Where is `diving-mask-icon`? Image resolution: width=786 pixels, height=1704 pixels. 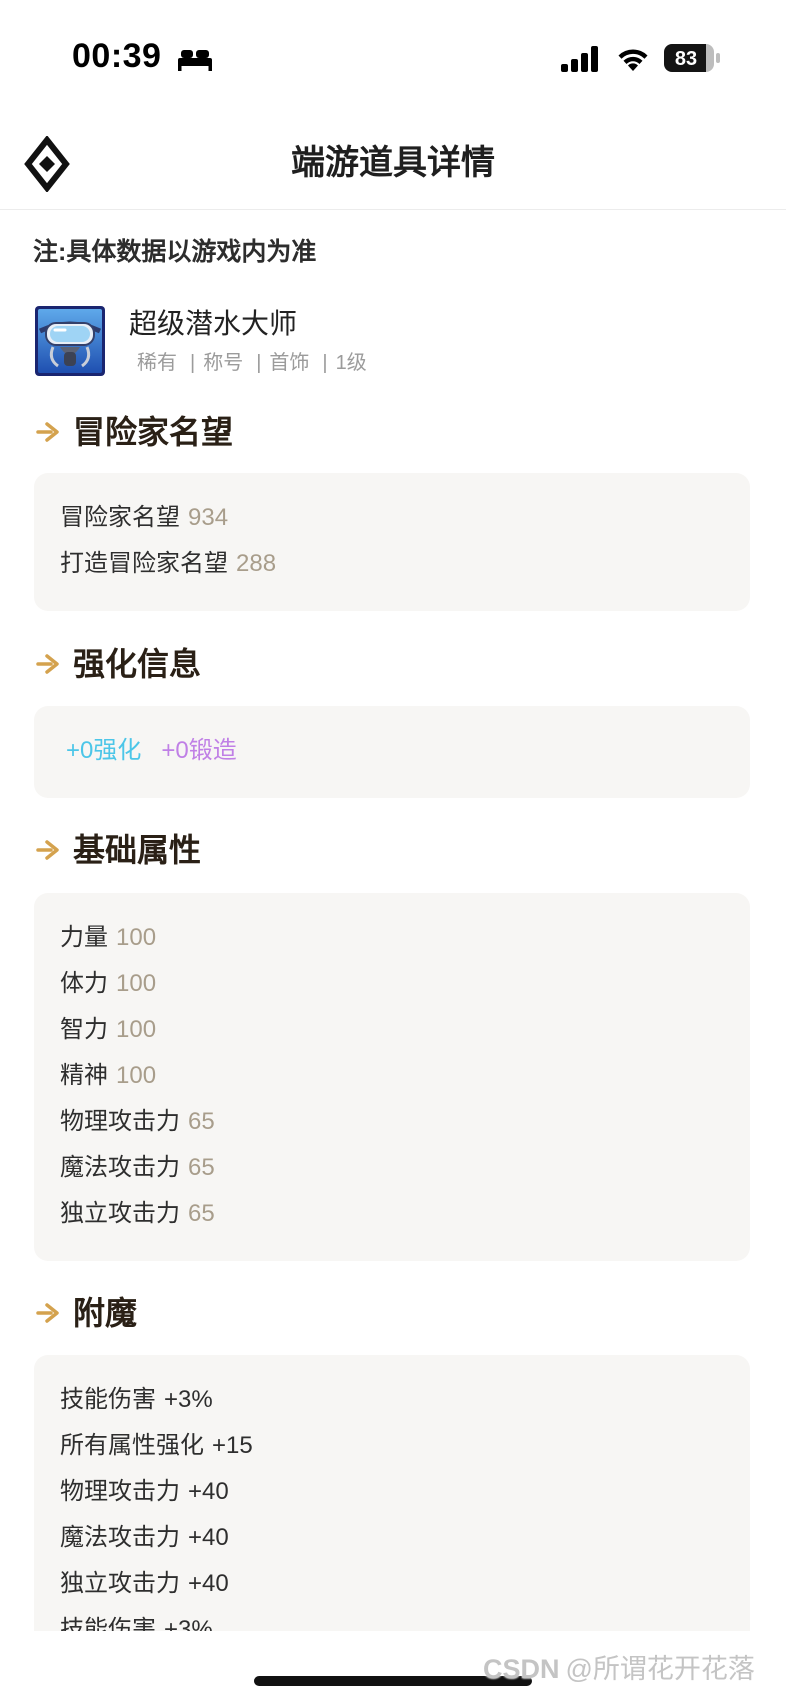 diving-mask-icon is located at coordinates (70, 341).